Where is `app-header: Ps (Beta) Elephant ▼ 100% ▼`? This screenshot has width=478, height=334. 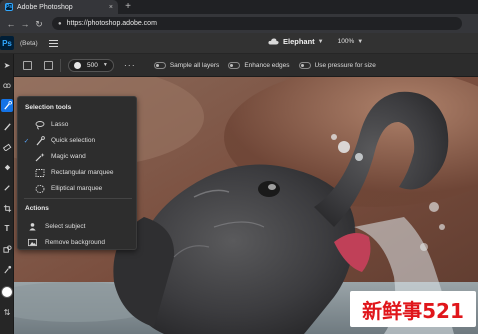
app-header: Ps (Beta) Elephant ▼ 100% ▼ is located at coordinates (239, 43).